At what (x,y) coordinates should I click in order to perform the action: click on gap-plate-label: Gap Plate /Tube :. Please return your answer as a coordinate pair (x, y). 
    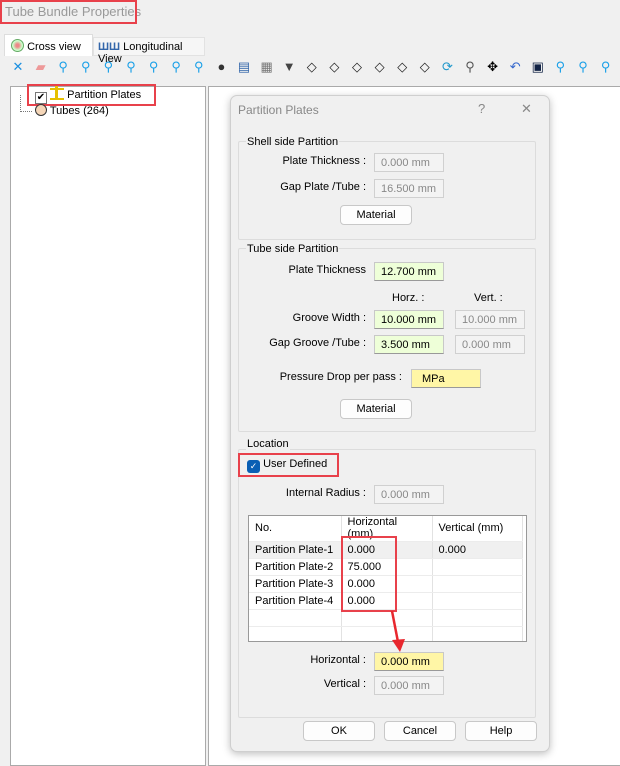
    Looking at the image, I should click on (323, 187).